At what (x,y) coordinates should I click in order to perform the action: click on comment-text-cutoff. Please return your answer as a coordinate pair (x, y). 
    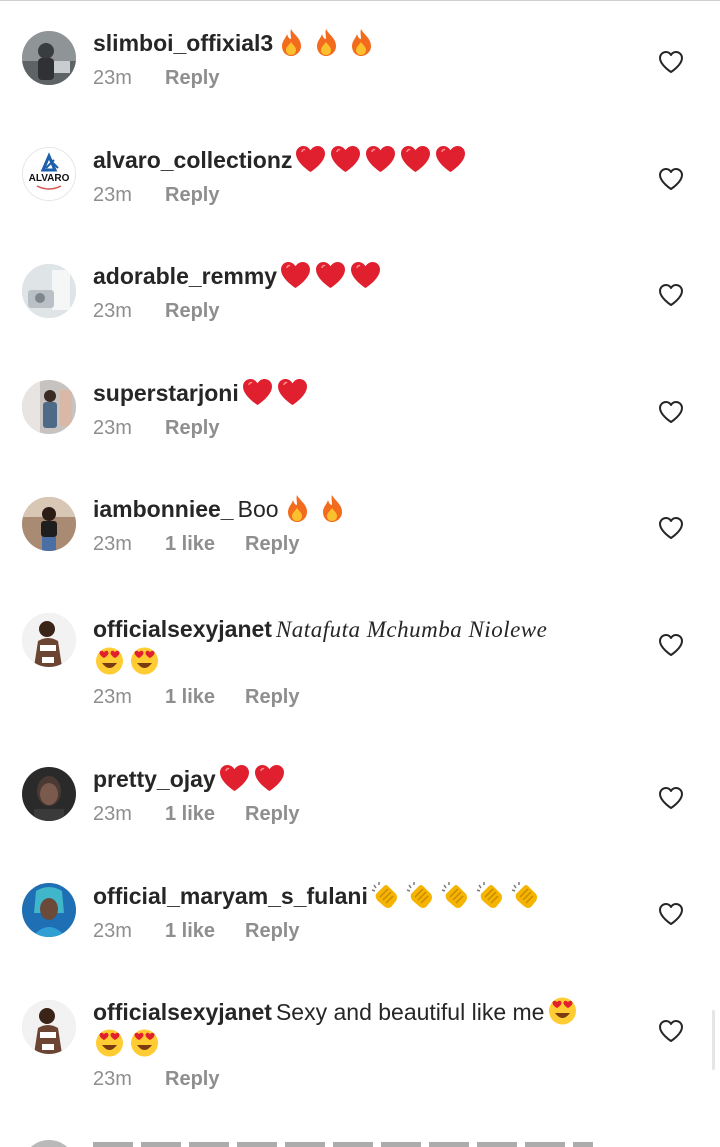
    Looking at the image, I should click on (343, 1144).